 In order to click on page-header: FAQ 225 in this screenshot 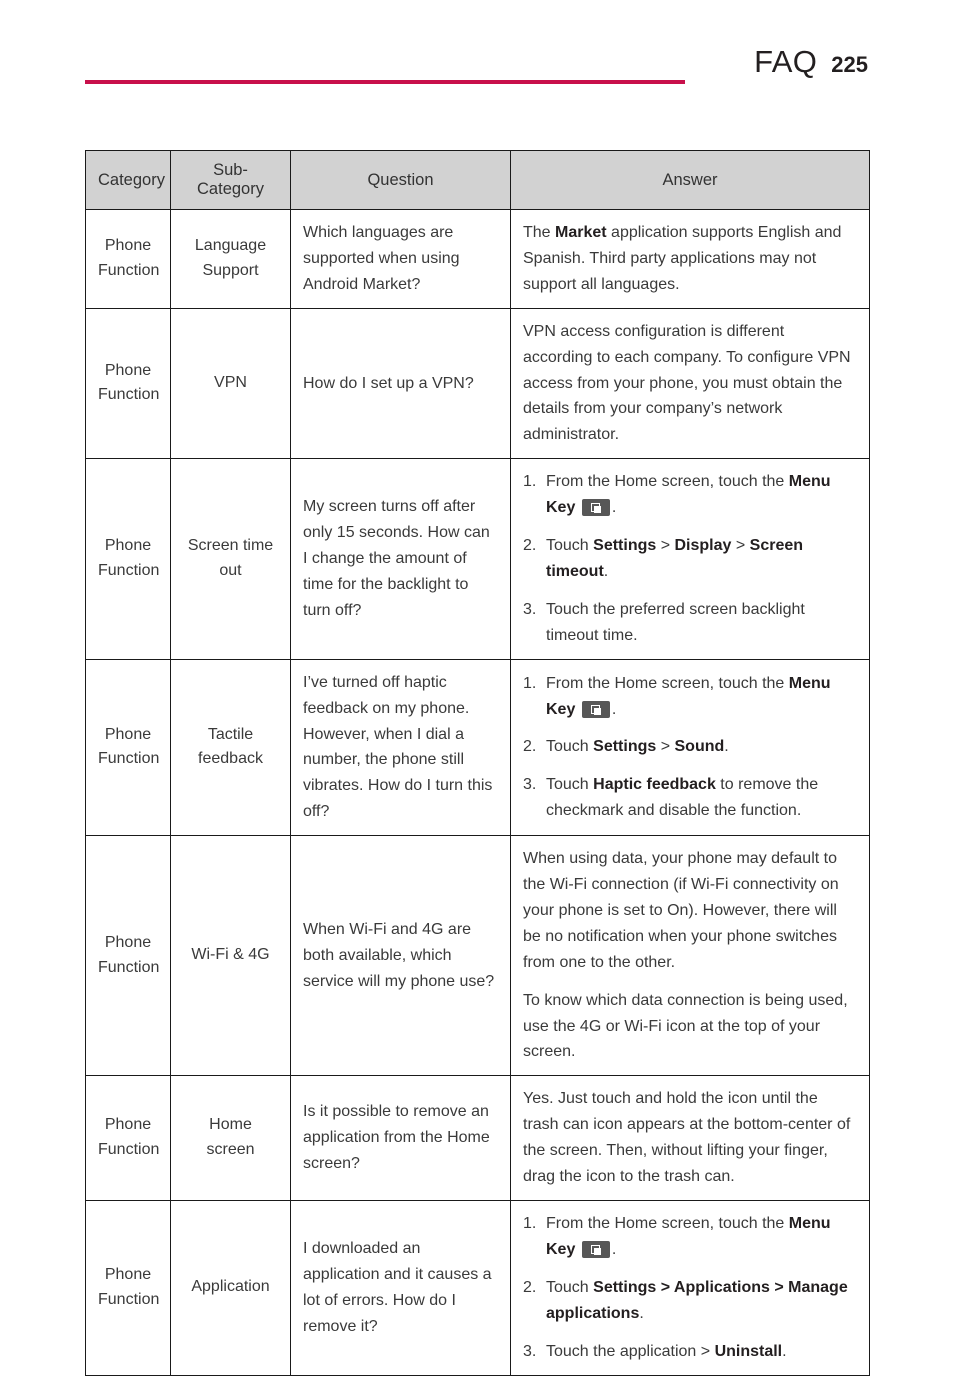, I will do `click(477, 48)`.